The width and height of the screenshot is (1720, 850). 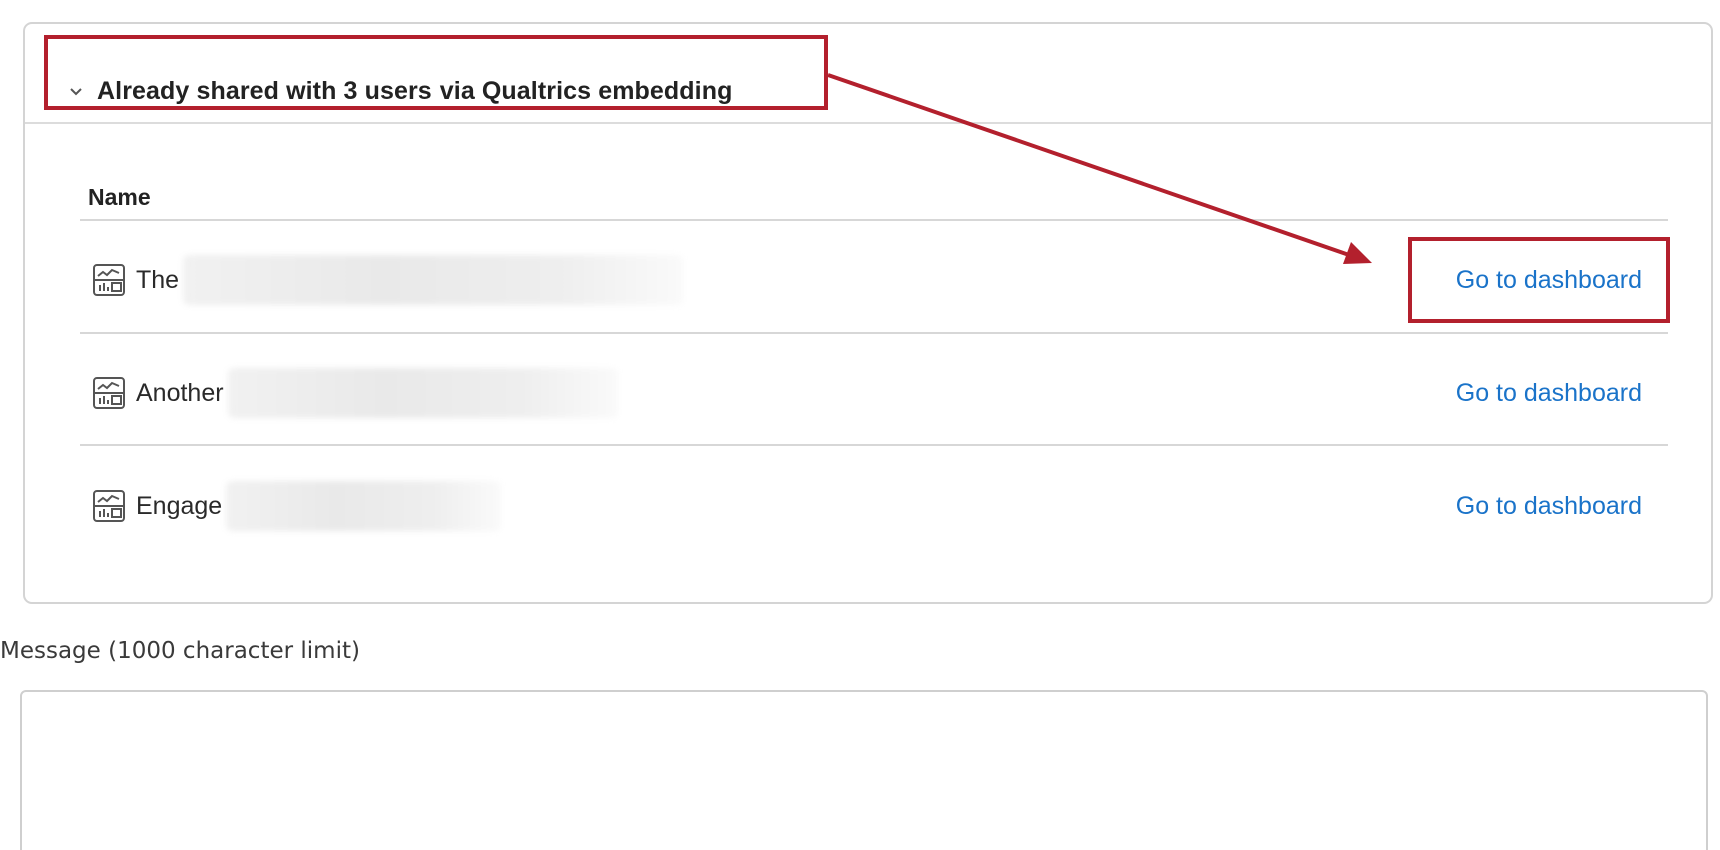 What do you see at coordinates (874, 506) in the screenshot?
I see `table-row: Engage Go to dashboard` at bounding box center [874, 506].